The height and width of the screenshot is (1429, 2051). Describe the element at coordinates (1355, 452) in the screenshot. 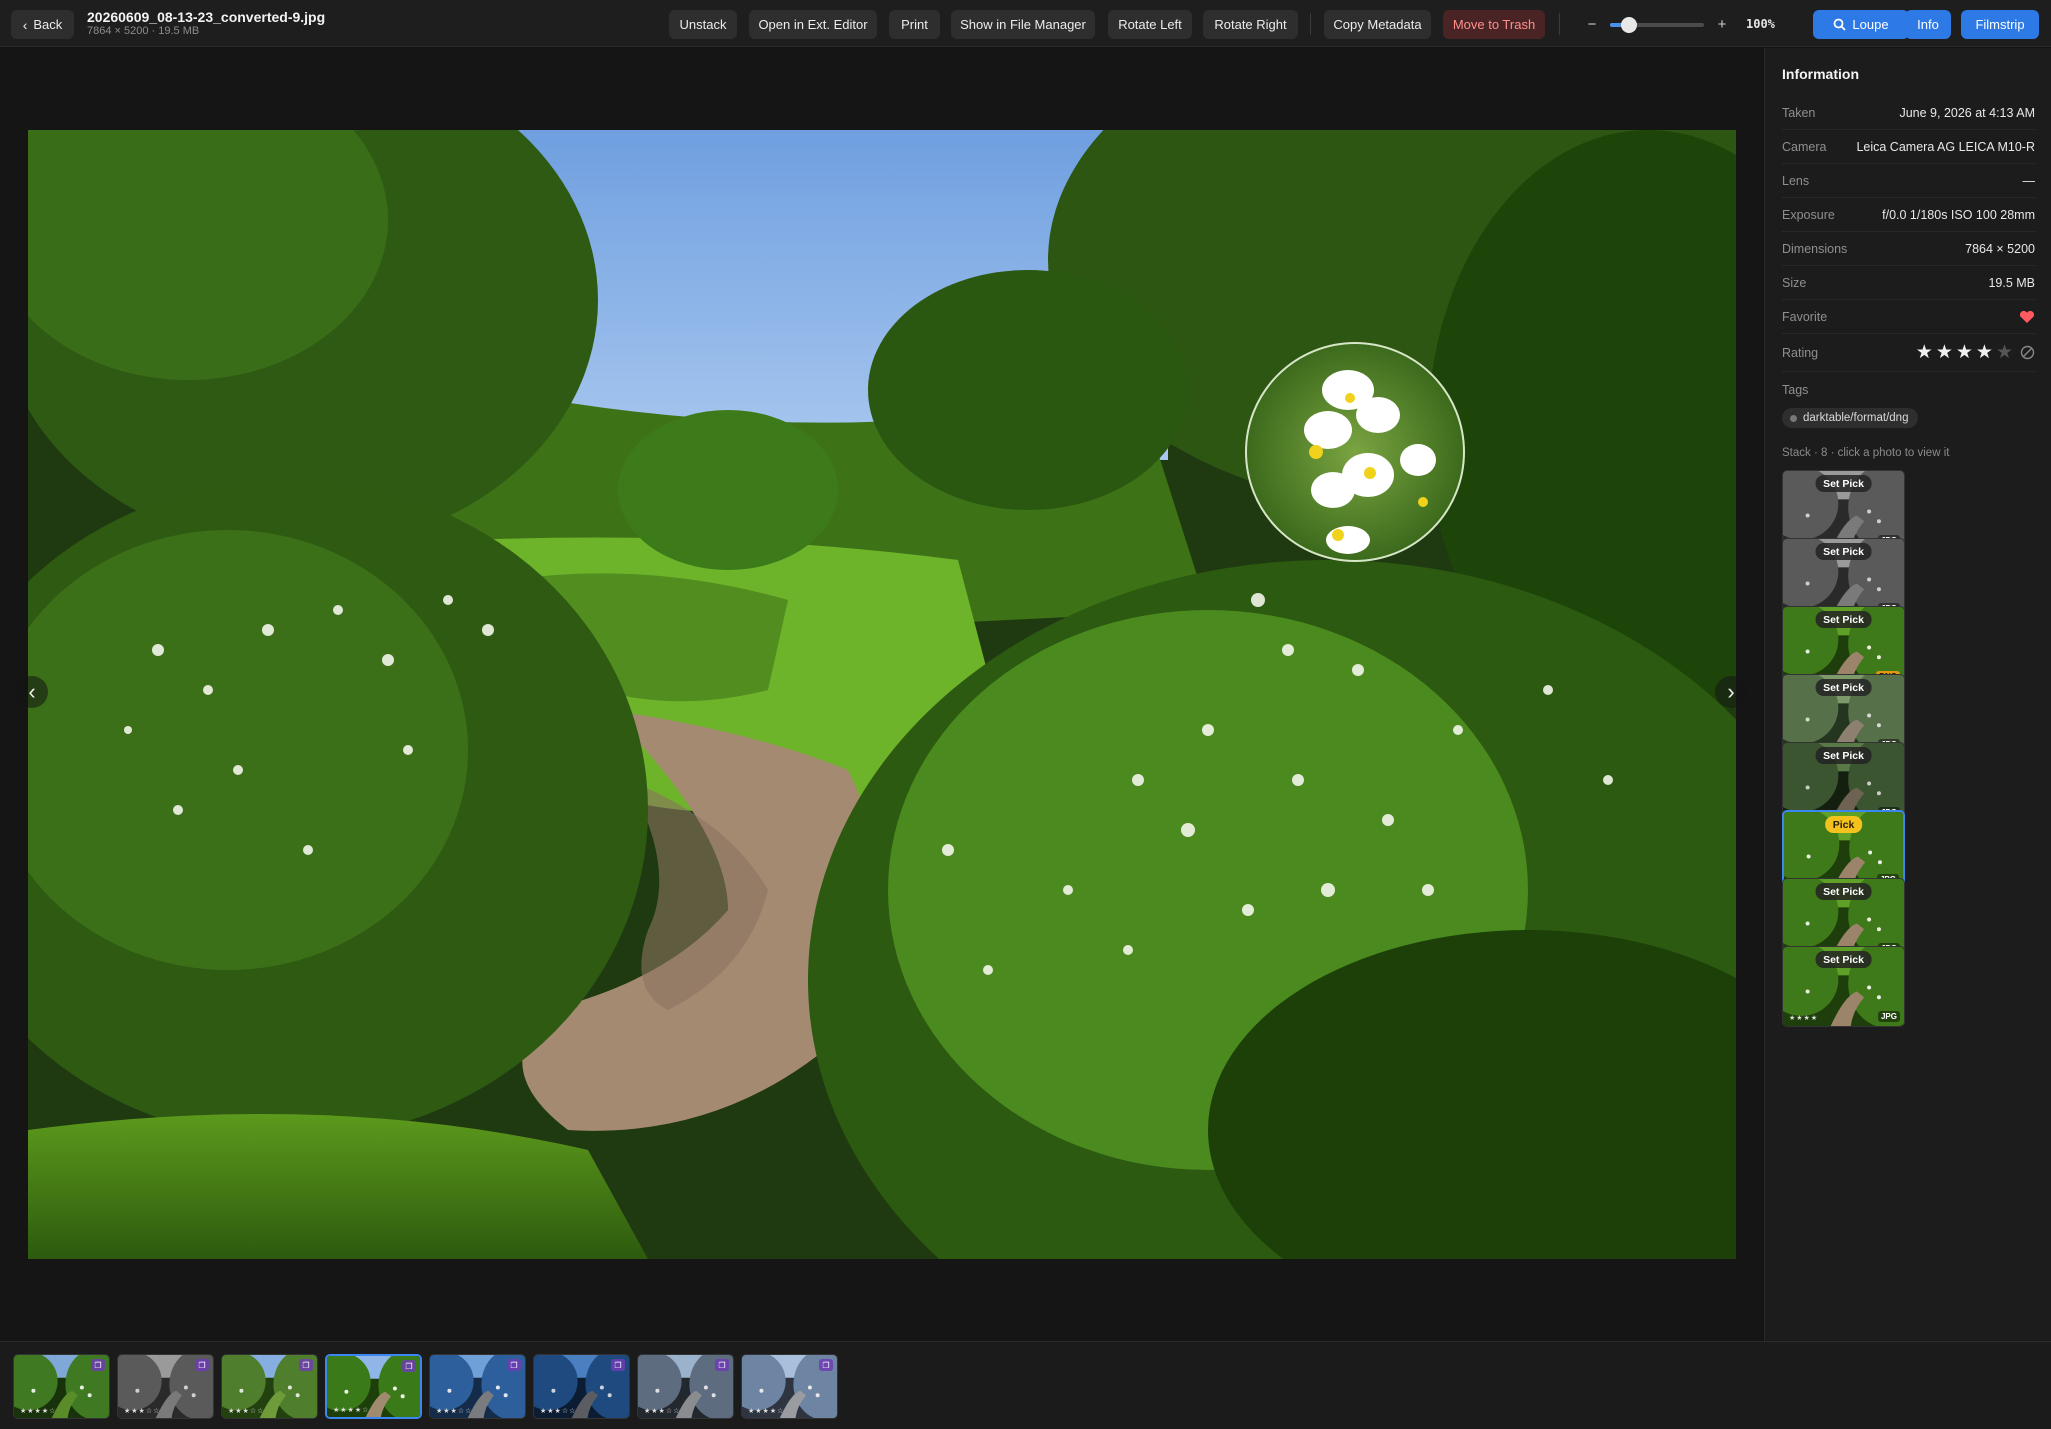

I see `loupe-magnifier` at that location.